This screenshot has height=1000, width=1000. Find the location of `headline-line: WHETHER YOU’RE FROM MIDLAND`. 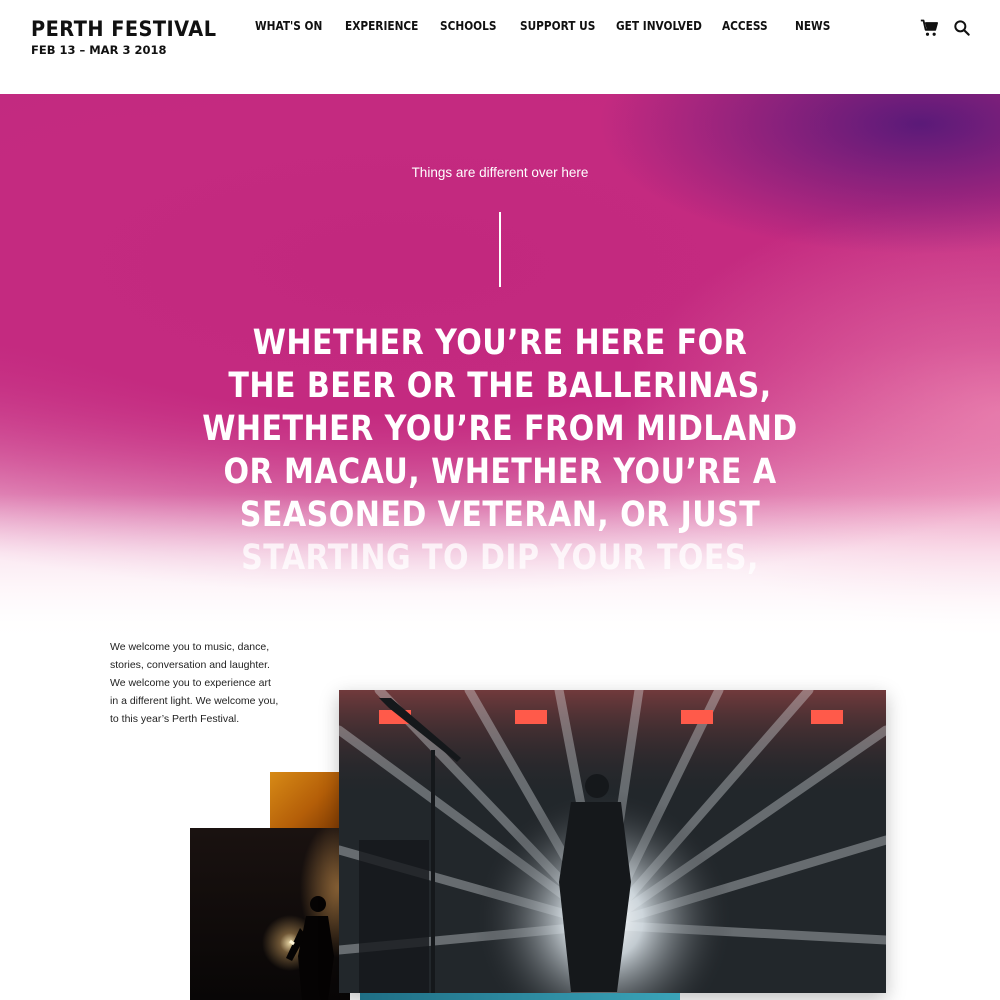

headline-line: WHETHER YOU’RE FROM MIDLAND is located at coordinates (500, 429).